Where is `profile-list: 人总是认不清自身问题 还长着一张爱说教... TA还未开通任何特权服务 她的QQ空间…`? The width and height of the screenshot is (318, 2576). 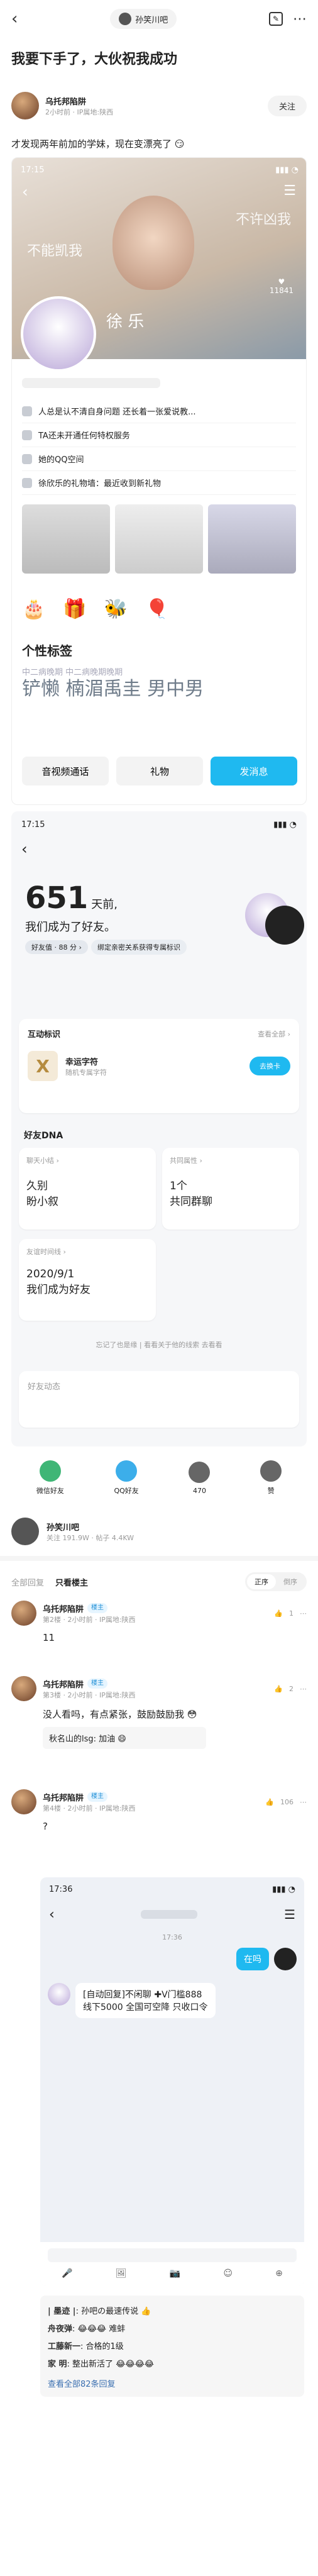
profile-list: 人总是认不清自身问题 还长着一张爱说教... TA还未开通任何特权服务 她的QQ空间… is located at coordinates (159, 529).